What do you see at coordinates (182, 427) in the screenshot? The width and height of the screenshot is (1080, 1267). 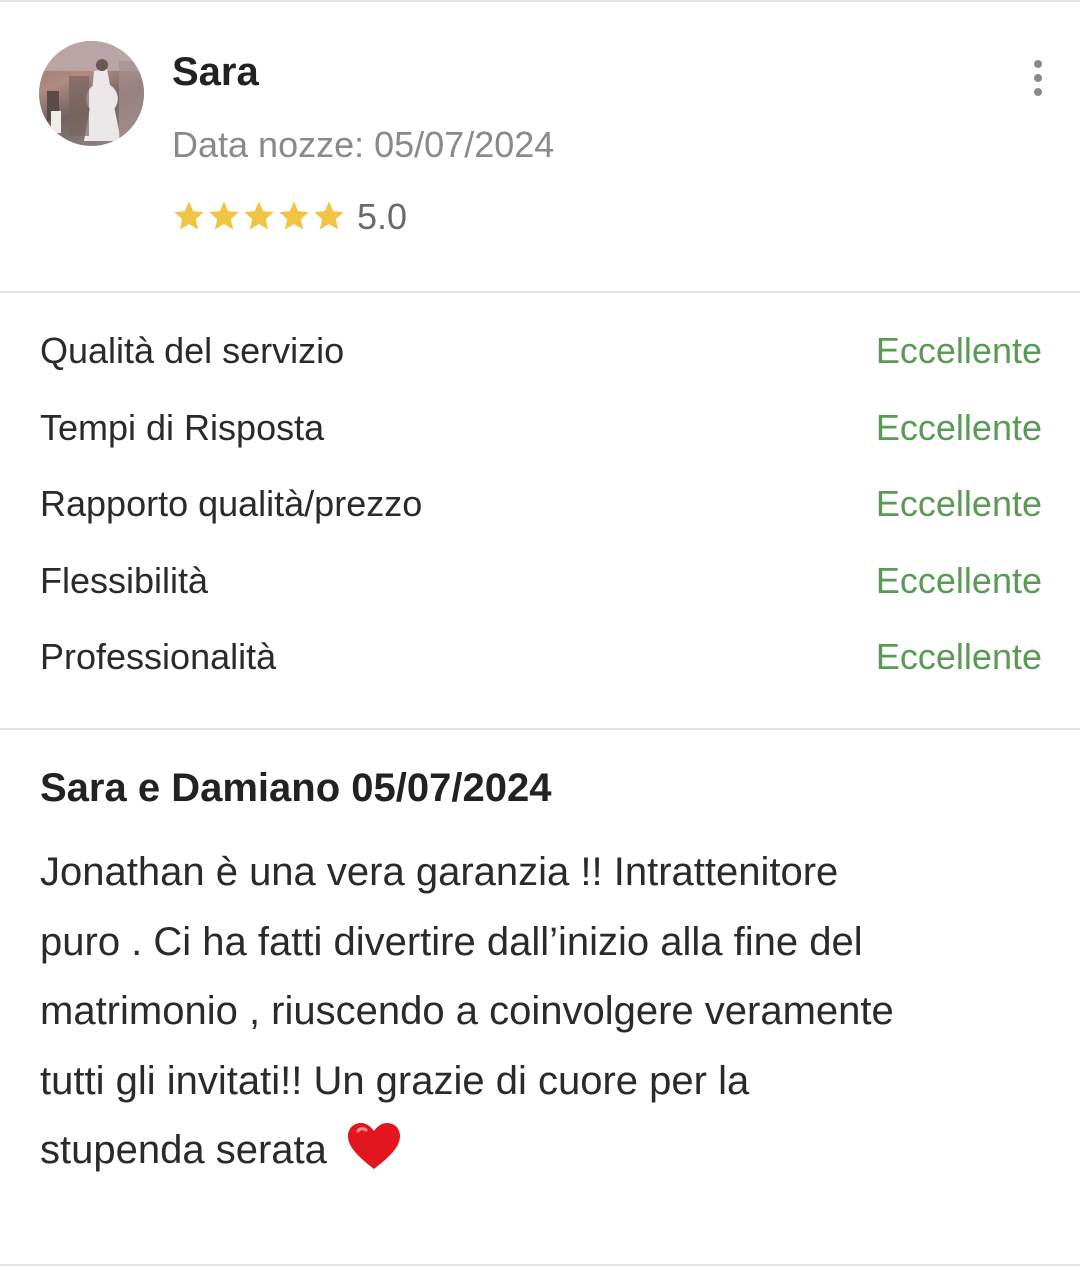 I see `rating-label: Tempi di Risposta` at bounding box center [182, 427].